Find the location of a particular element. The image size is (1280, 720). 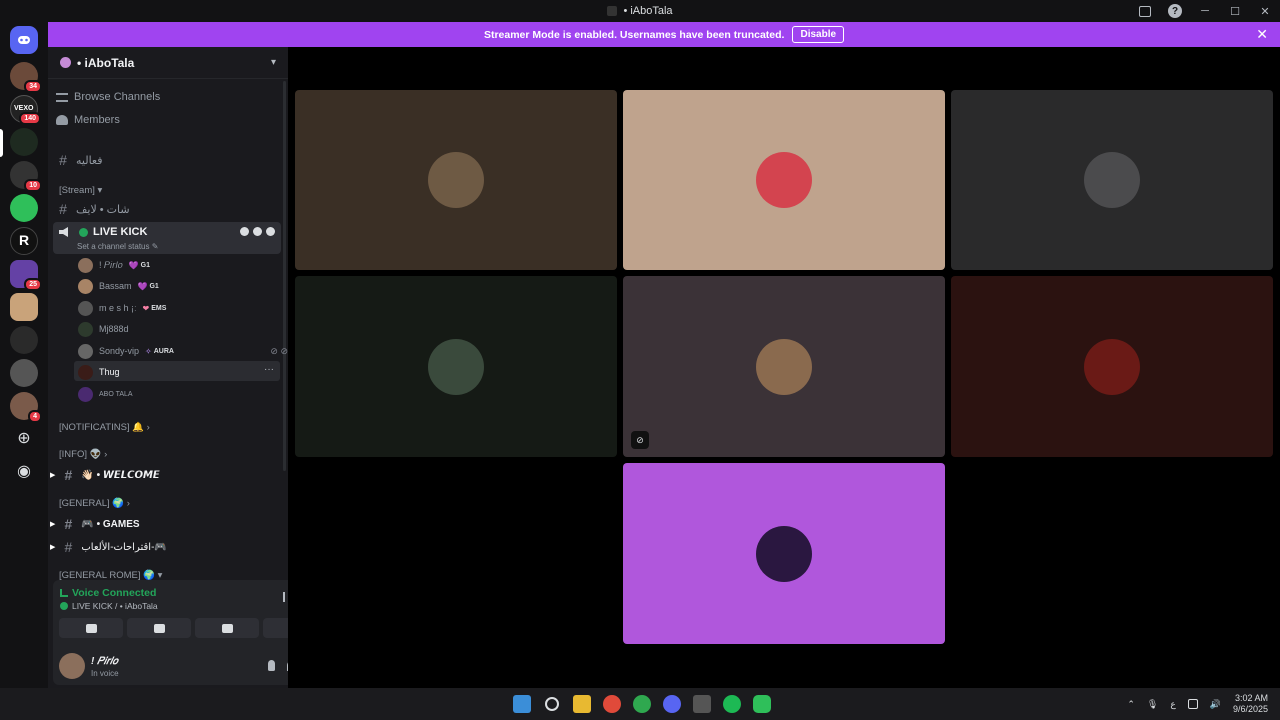

minimize-button: ─ is located at coordinates (1205, 11).